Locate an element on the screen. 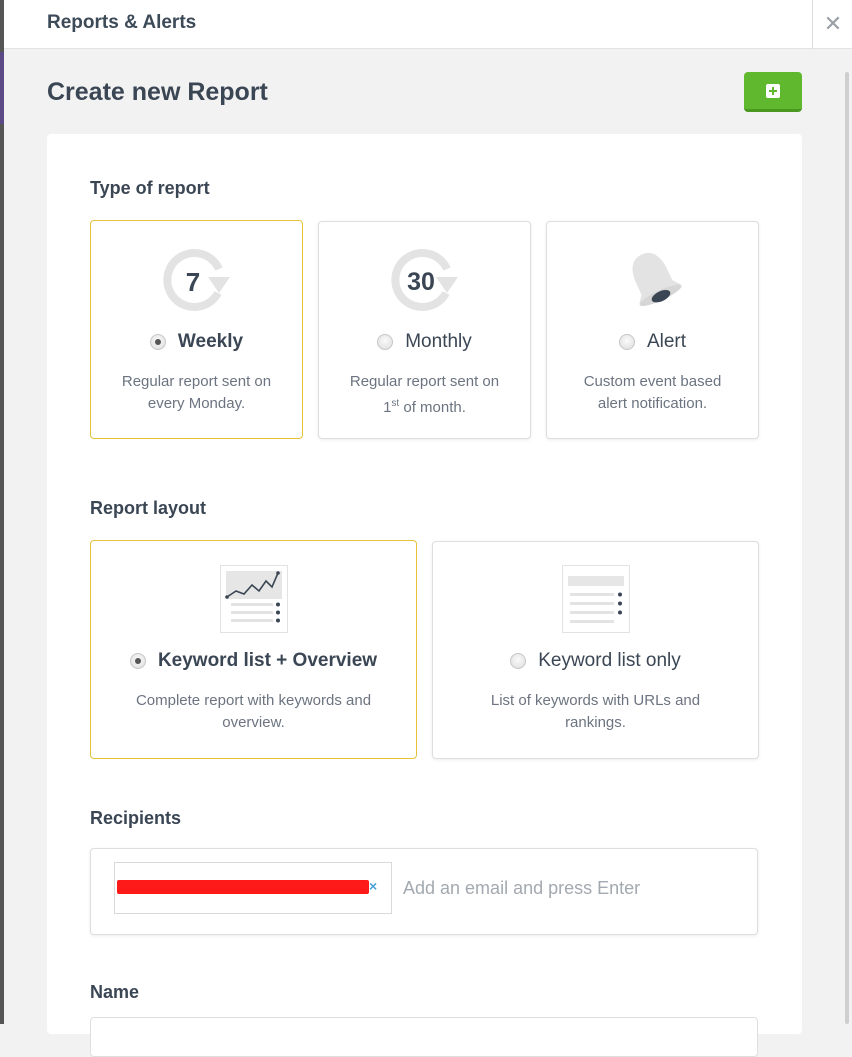  close-button: ✕ is located at coordinates (832, 24).